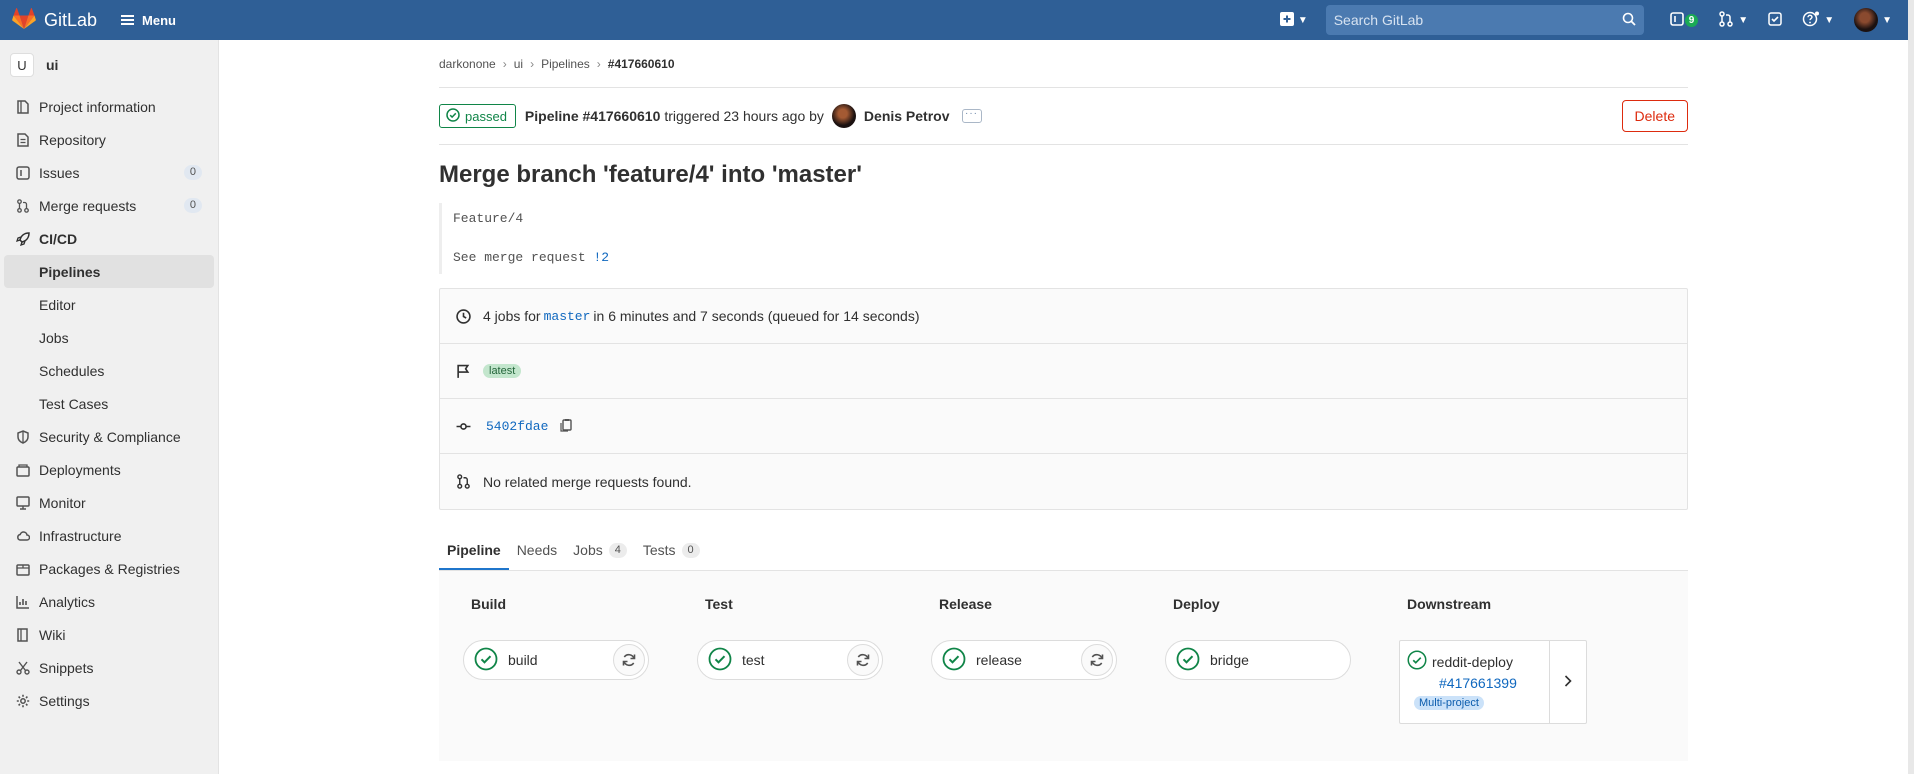 The height and width of the screenshot is (774, 1914). What do you see at coordinates (971, 116) in the screenshot?
I see `comment-icon: ···` at bounding box center [971, 116].